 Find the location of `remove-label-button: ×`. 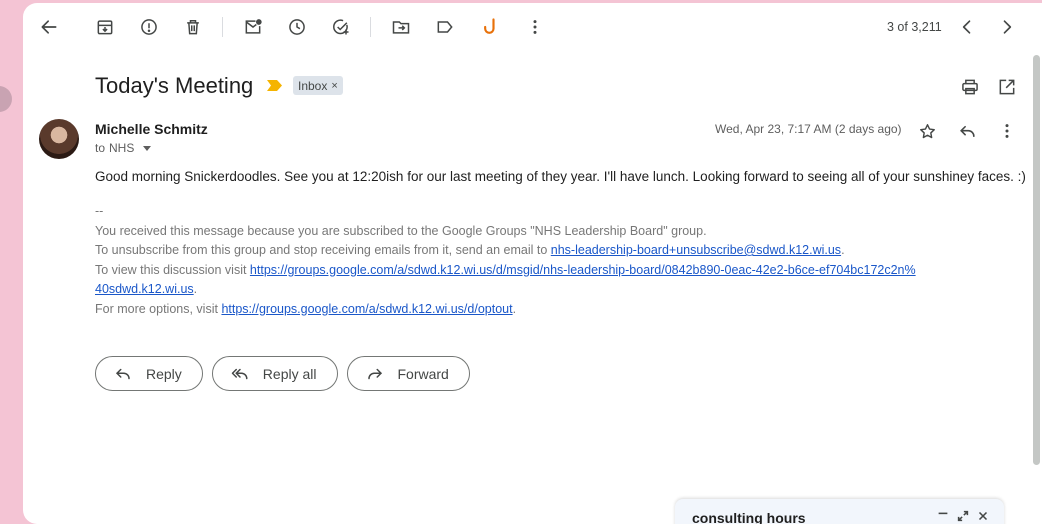

remove-label-button: × is located at coordinates (334, 86).